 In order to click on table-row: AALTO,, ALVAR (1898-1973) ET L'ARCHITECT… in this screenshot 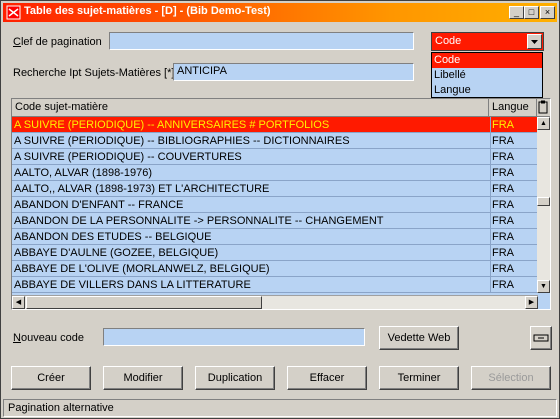, I will do `click(275, 189)`.